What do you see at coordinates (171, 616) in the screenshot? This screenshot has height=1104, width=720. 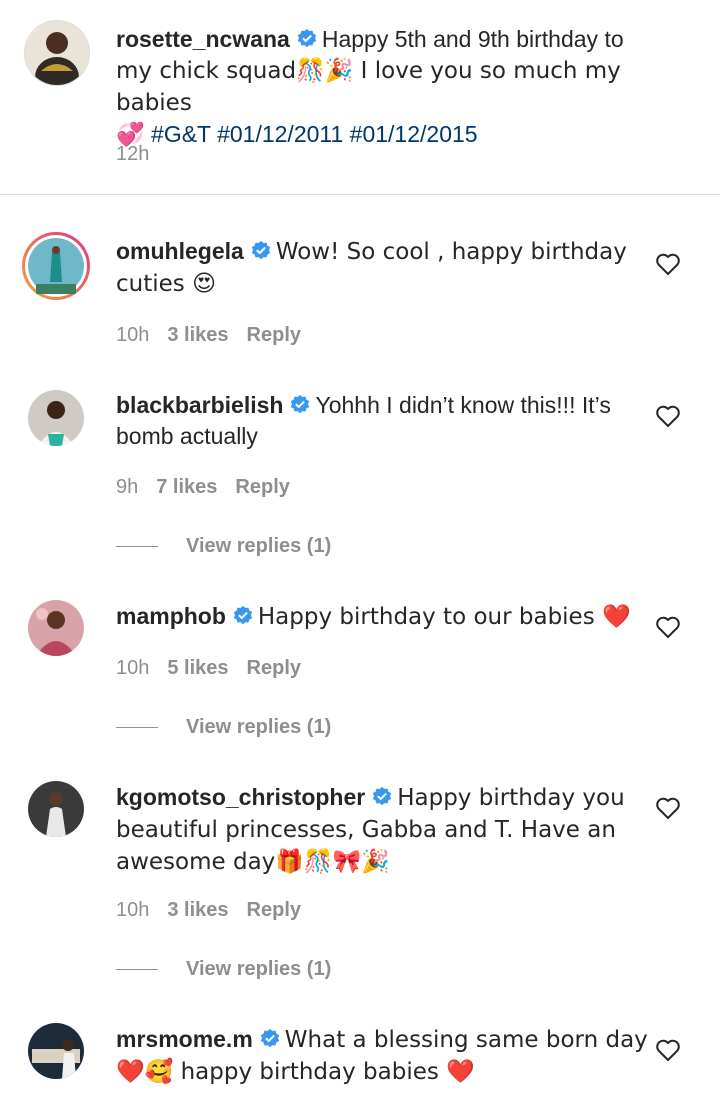 I see `username: mamphob` at bounding box center [171, 616].